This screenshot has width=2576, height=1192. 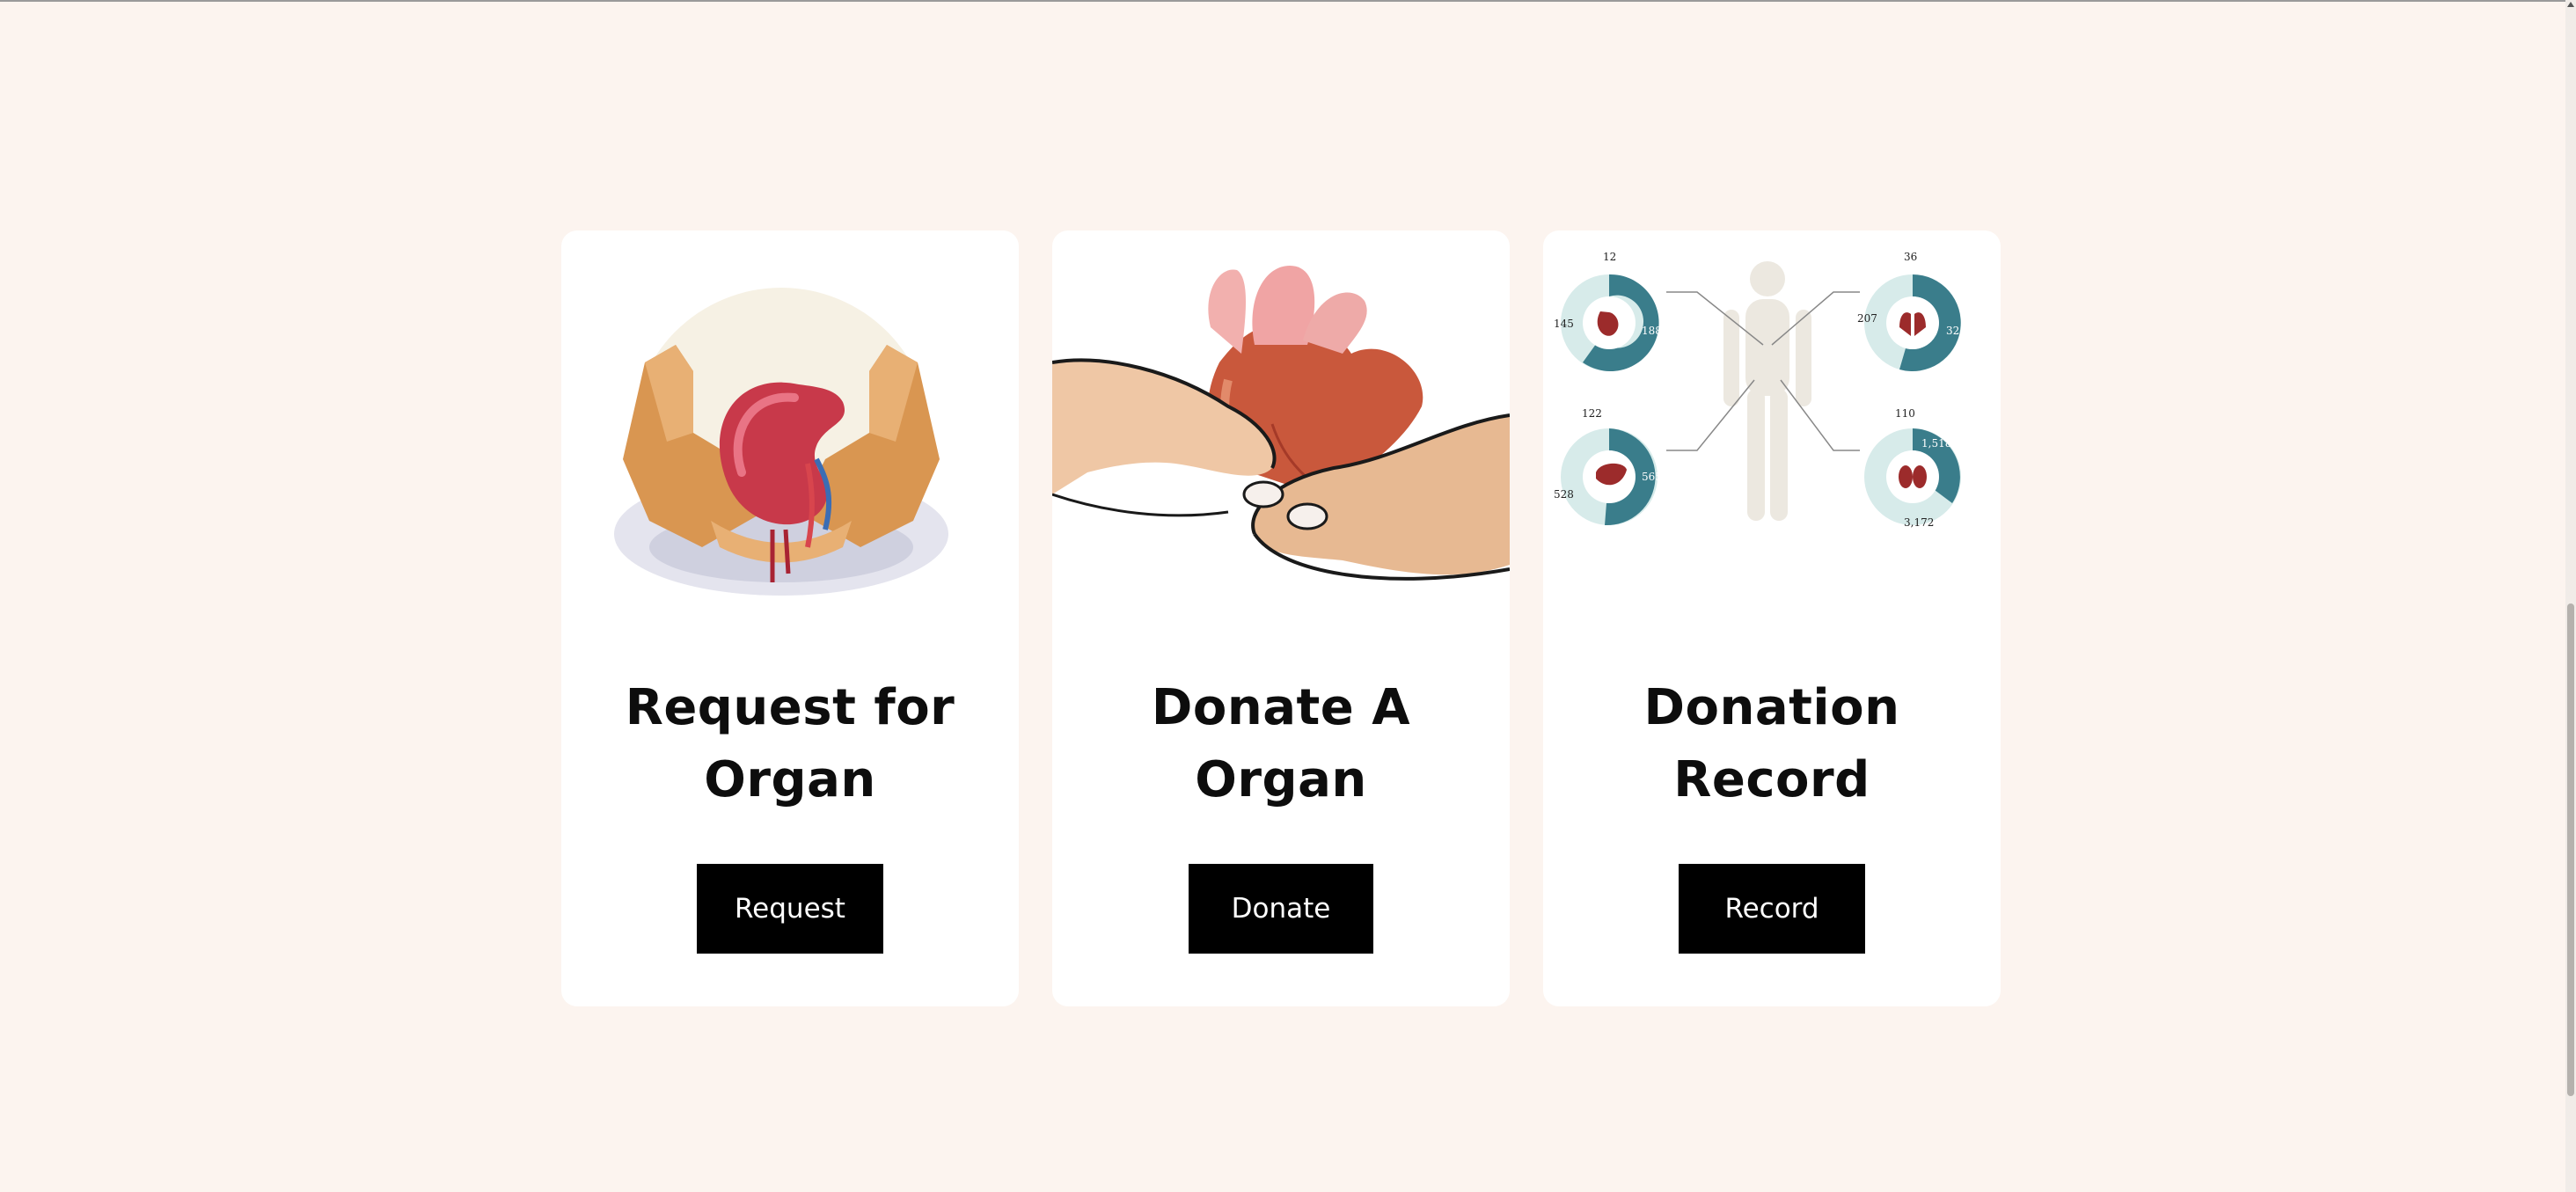 I want to click on card-request-organ: Request for Organ Request, so click(x=790, y=618).